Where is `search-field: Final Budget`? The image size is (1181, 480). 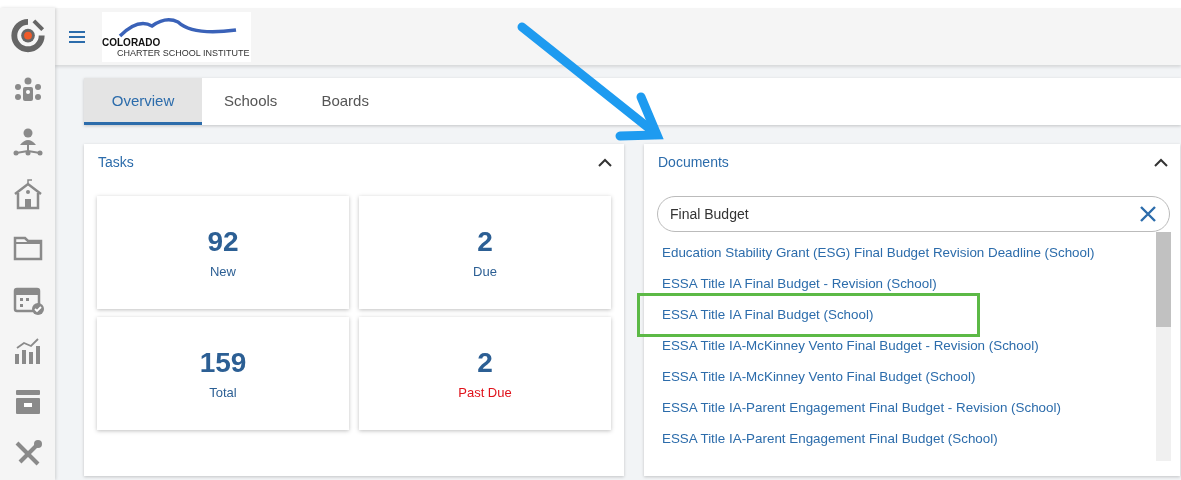
search-field: Final Budget is located at coordinates (913, 214).